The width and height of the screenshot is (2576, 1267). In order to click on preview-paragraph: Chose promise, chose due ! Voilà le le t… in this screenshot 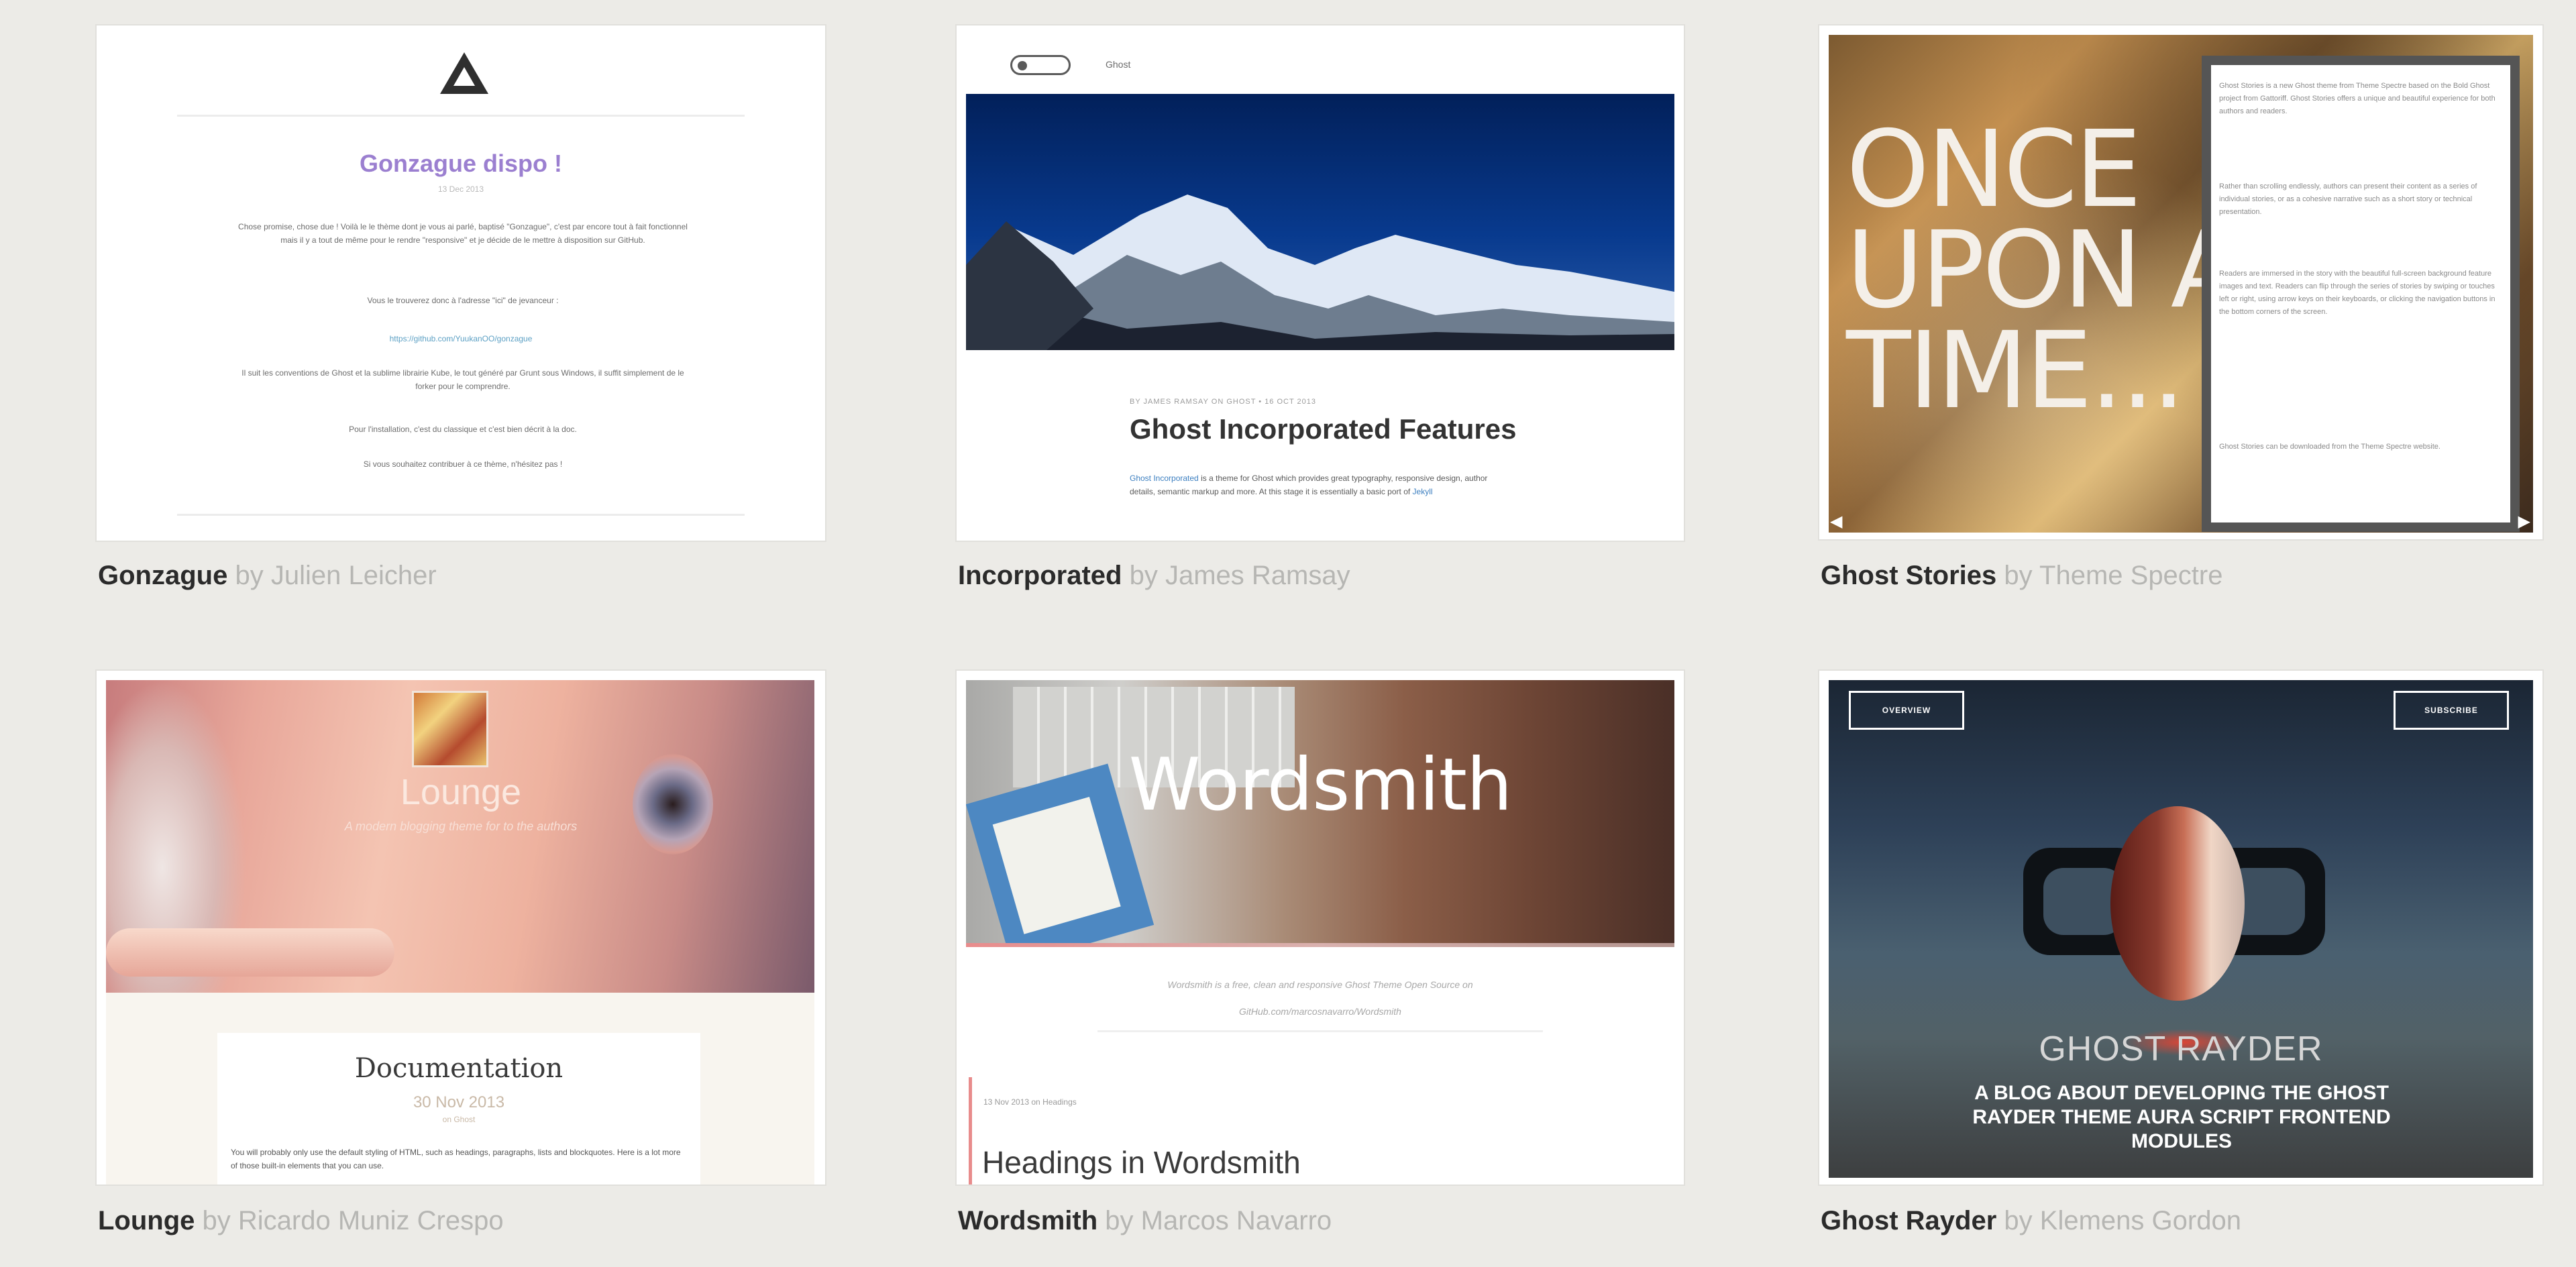, I will do `click(463, 233)`.